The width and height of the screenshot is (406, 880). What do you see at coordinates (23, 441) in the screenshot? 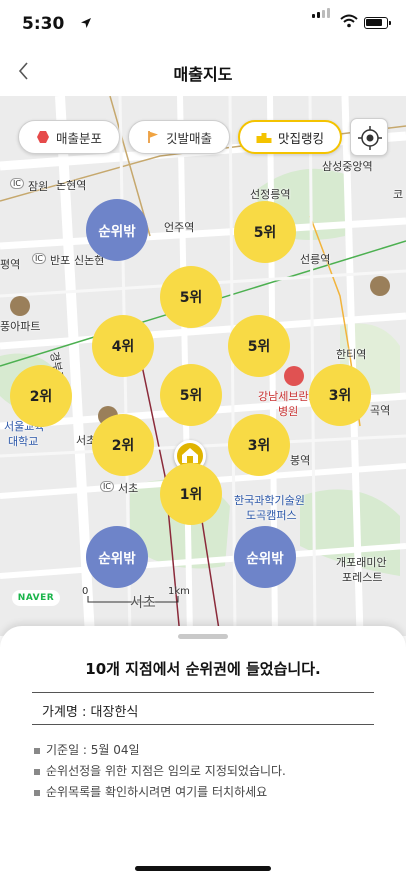
I see `map-label-seoul-edu-2: 대학교` at bounding box center [23, 441].